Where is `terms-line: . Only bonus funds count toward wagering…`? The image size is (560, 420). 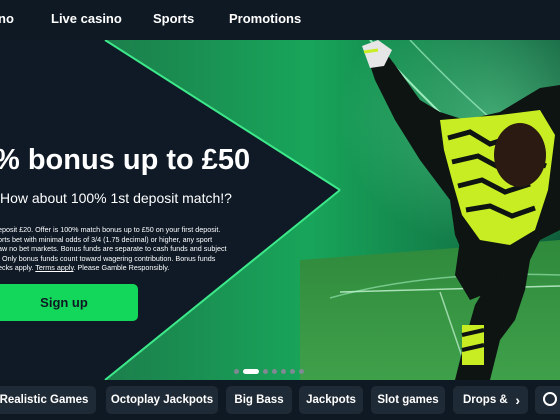
terms-line: . Only bonus funds count toward wagering… is located at coordinates (108, 258).